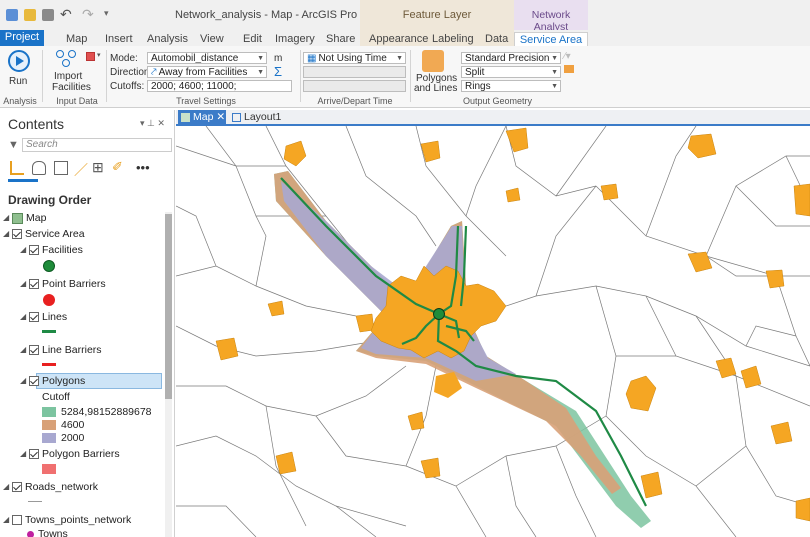  Describe the element at coordinates (354, 58) in the screenshot. I see `time-select: ▦ Not Using Time ▼` at that location.